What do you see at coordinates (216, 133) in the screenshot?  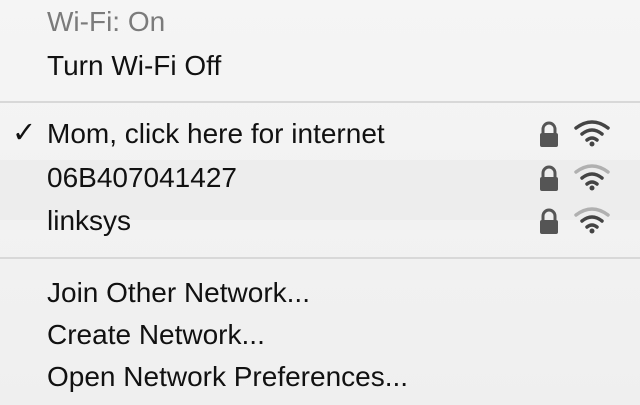 I see `network-name: Mom, click here for internet` at bounding box center [216, 133].